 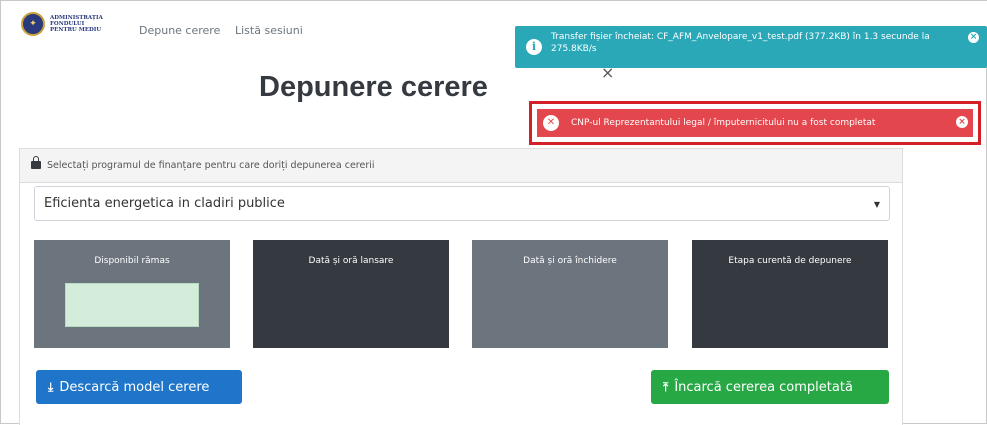 I want to click on tile-label: Etapa curentă de depunere, so click(x=790, y=261).